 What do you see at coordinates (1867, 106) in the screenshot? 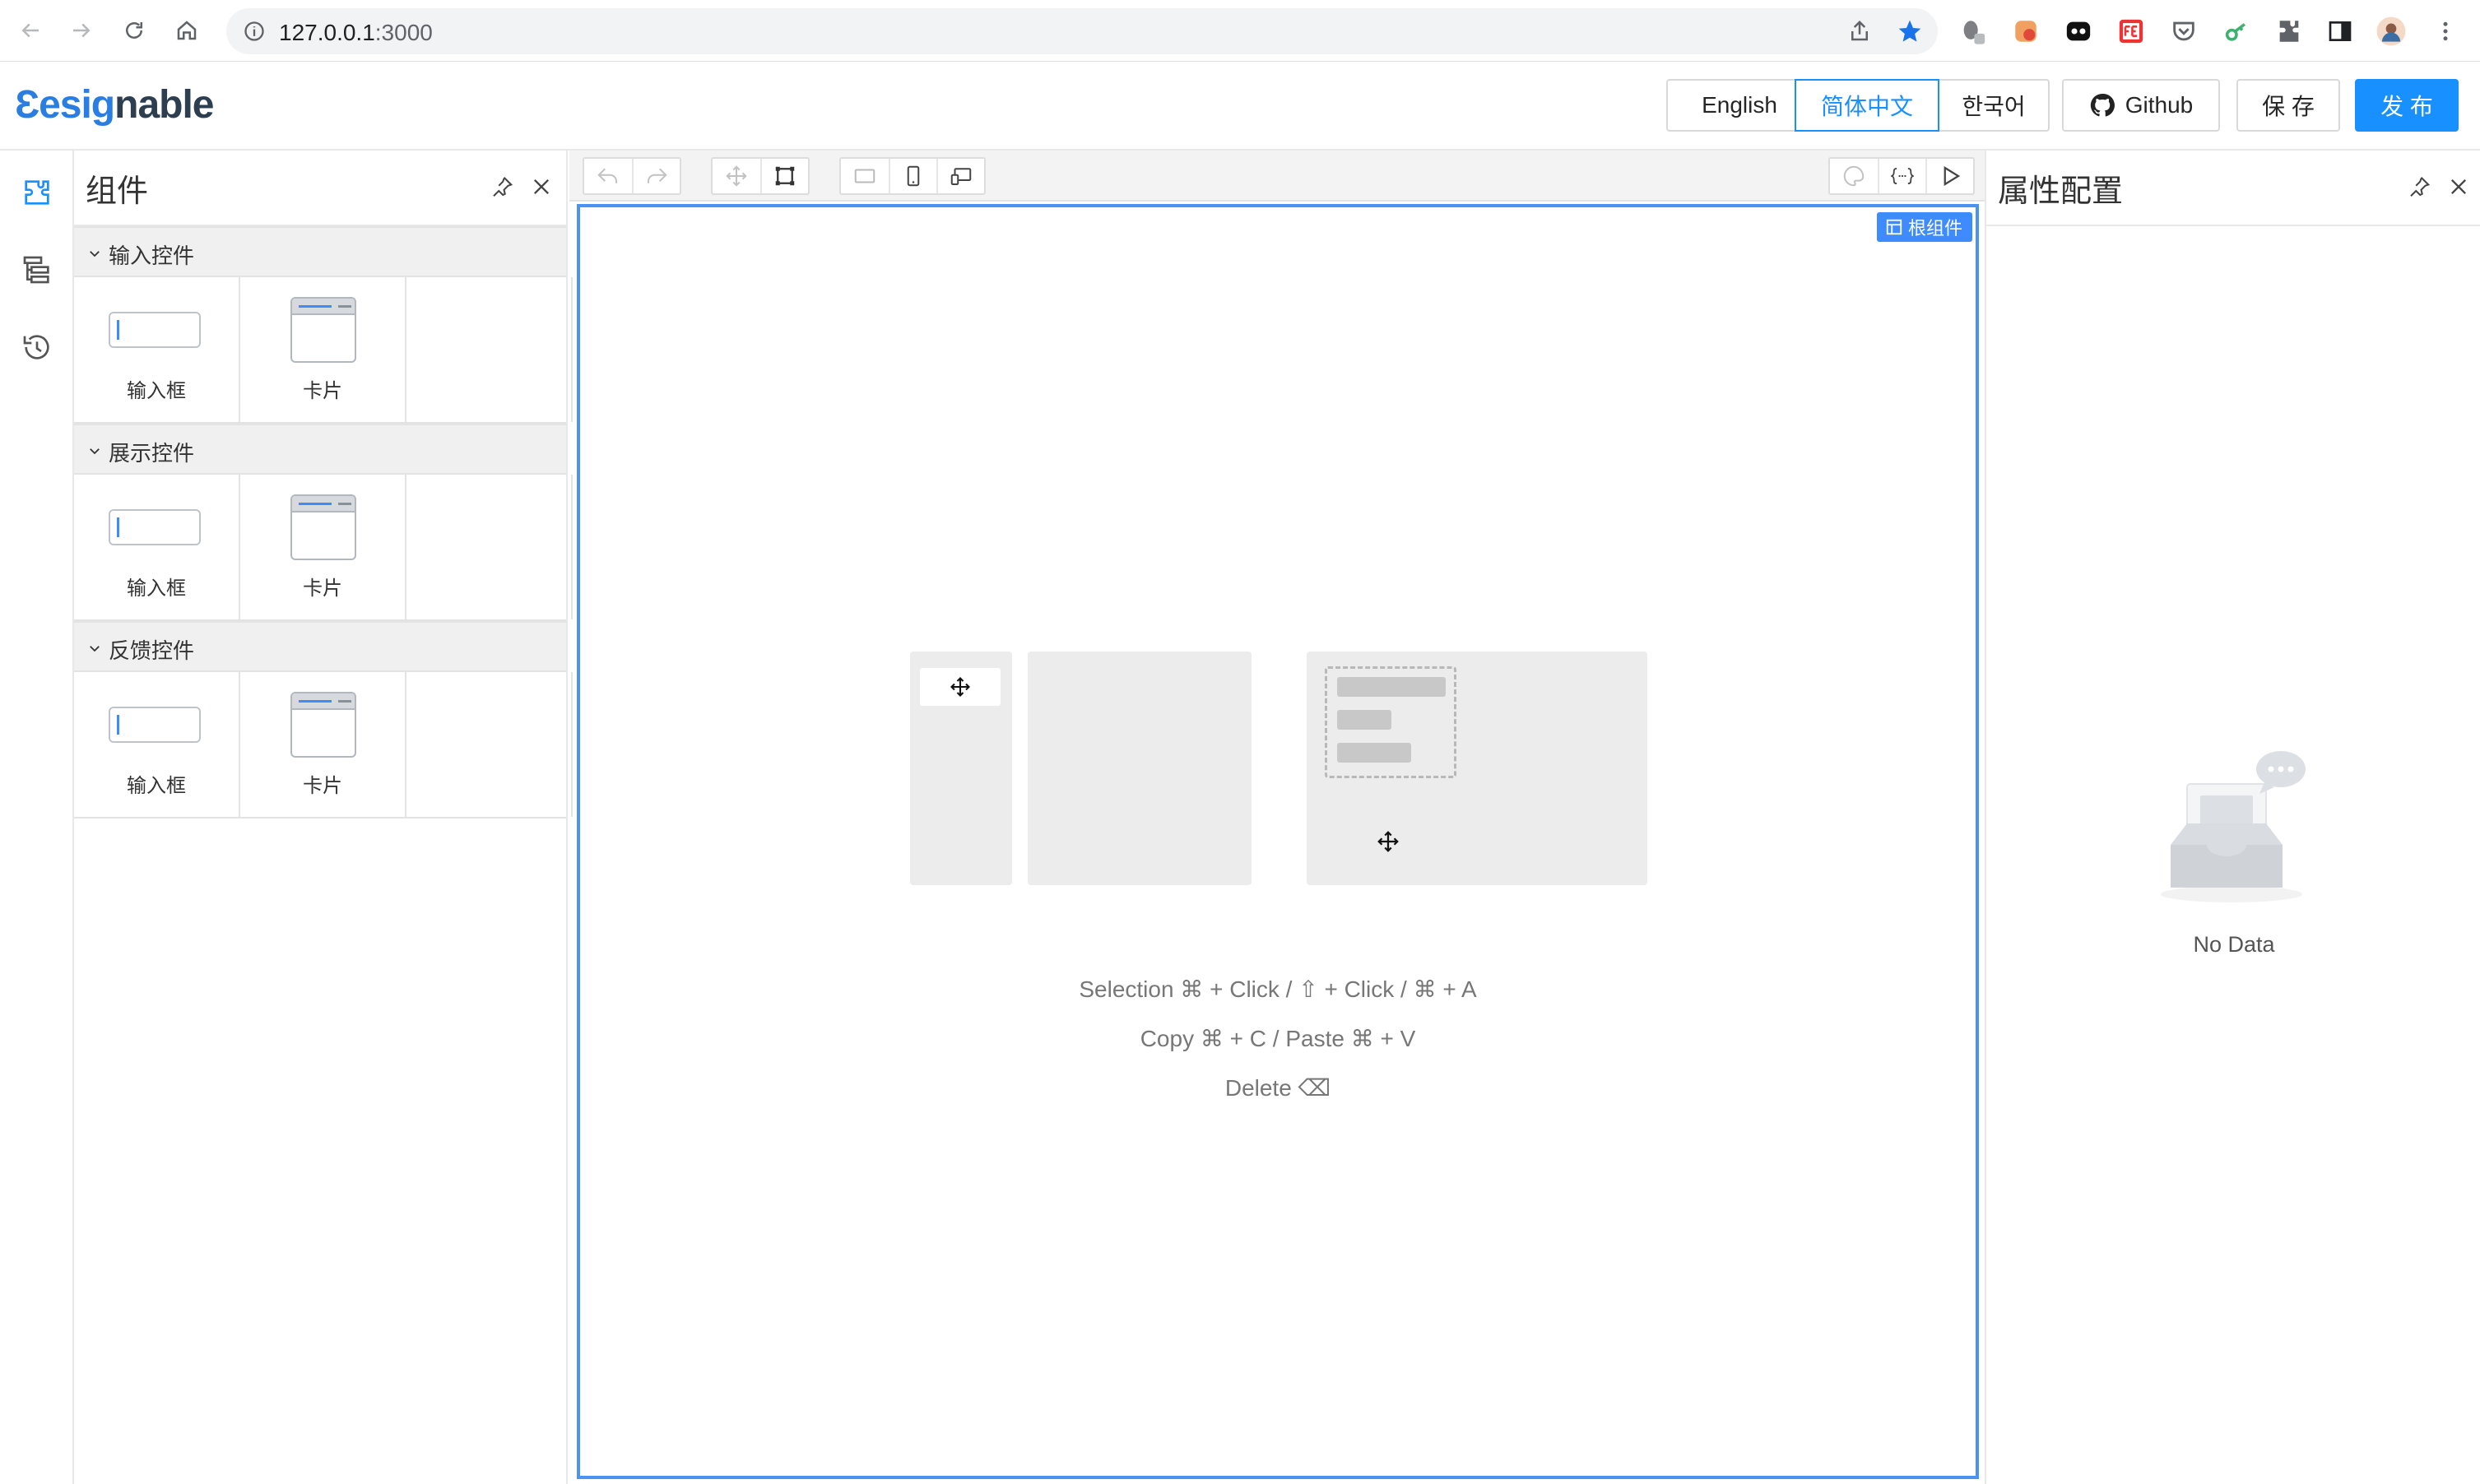
I see `lang-chinese-button: 简体中文` at bounding box center [1867, 106].